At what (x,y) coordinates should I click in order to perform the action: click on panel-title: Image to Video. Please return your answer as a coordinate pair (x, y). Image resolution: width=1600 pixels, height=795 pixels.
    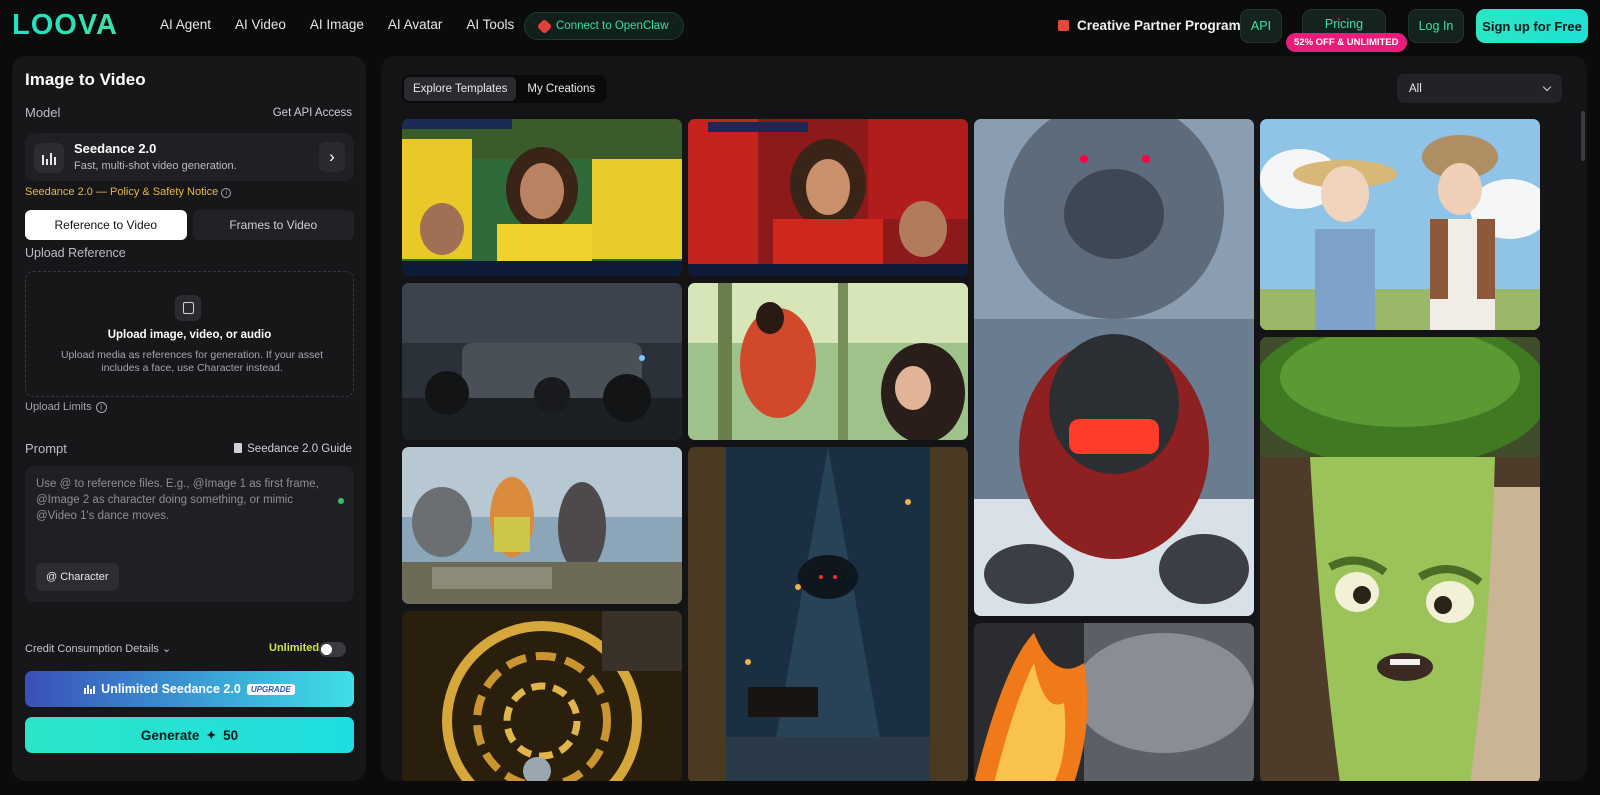
    Looking at the image, I should click on (85, 79).